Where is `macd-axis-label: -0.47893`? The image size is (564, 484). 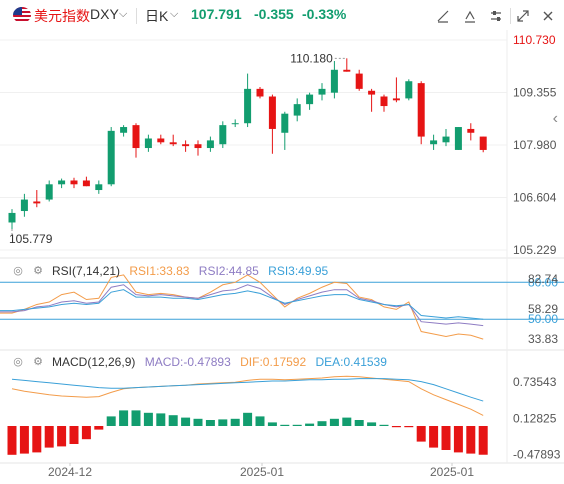 macd-axis-label: -0.47893 is located at coordinates (537, 455).